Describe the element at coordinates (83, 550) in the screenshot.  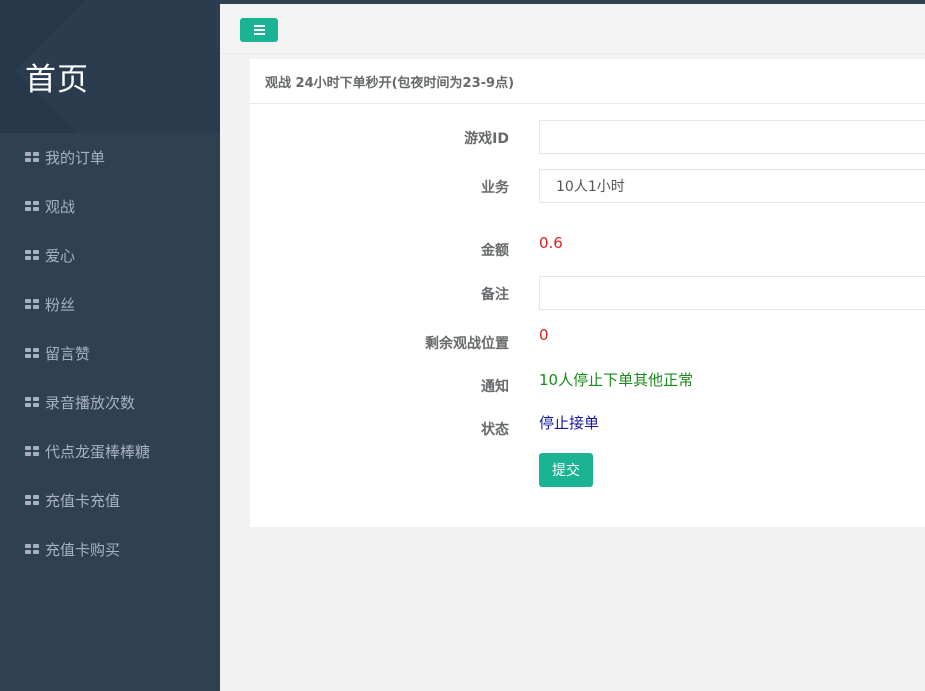
I see `sidebar-item-label: 充值卡购买` at that location.